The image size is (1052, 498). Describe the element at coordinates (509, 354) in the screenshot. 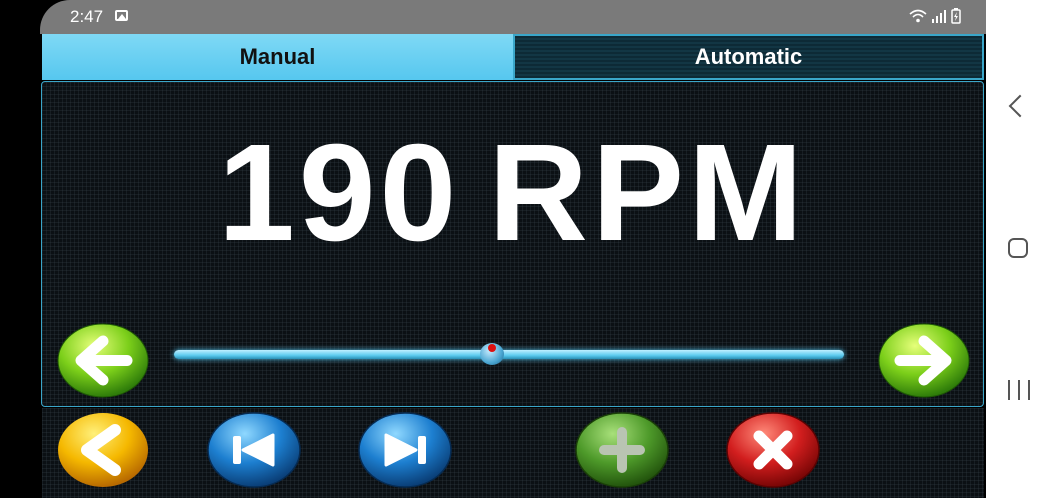

I see `speed-slider-track` at that location.